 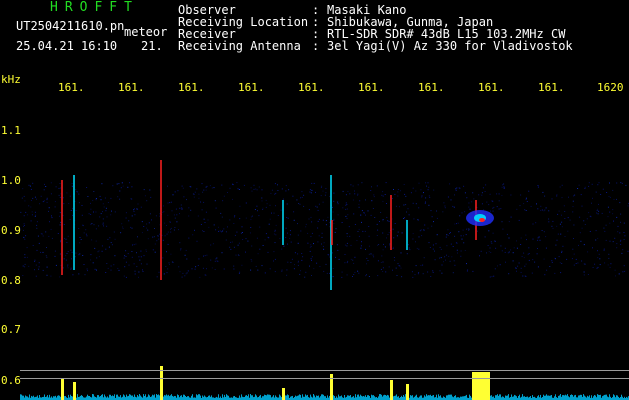 I want to click on y-axis-unit: kHz, so click(x=11, y=79).